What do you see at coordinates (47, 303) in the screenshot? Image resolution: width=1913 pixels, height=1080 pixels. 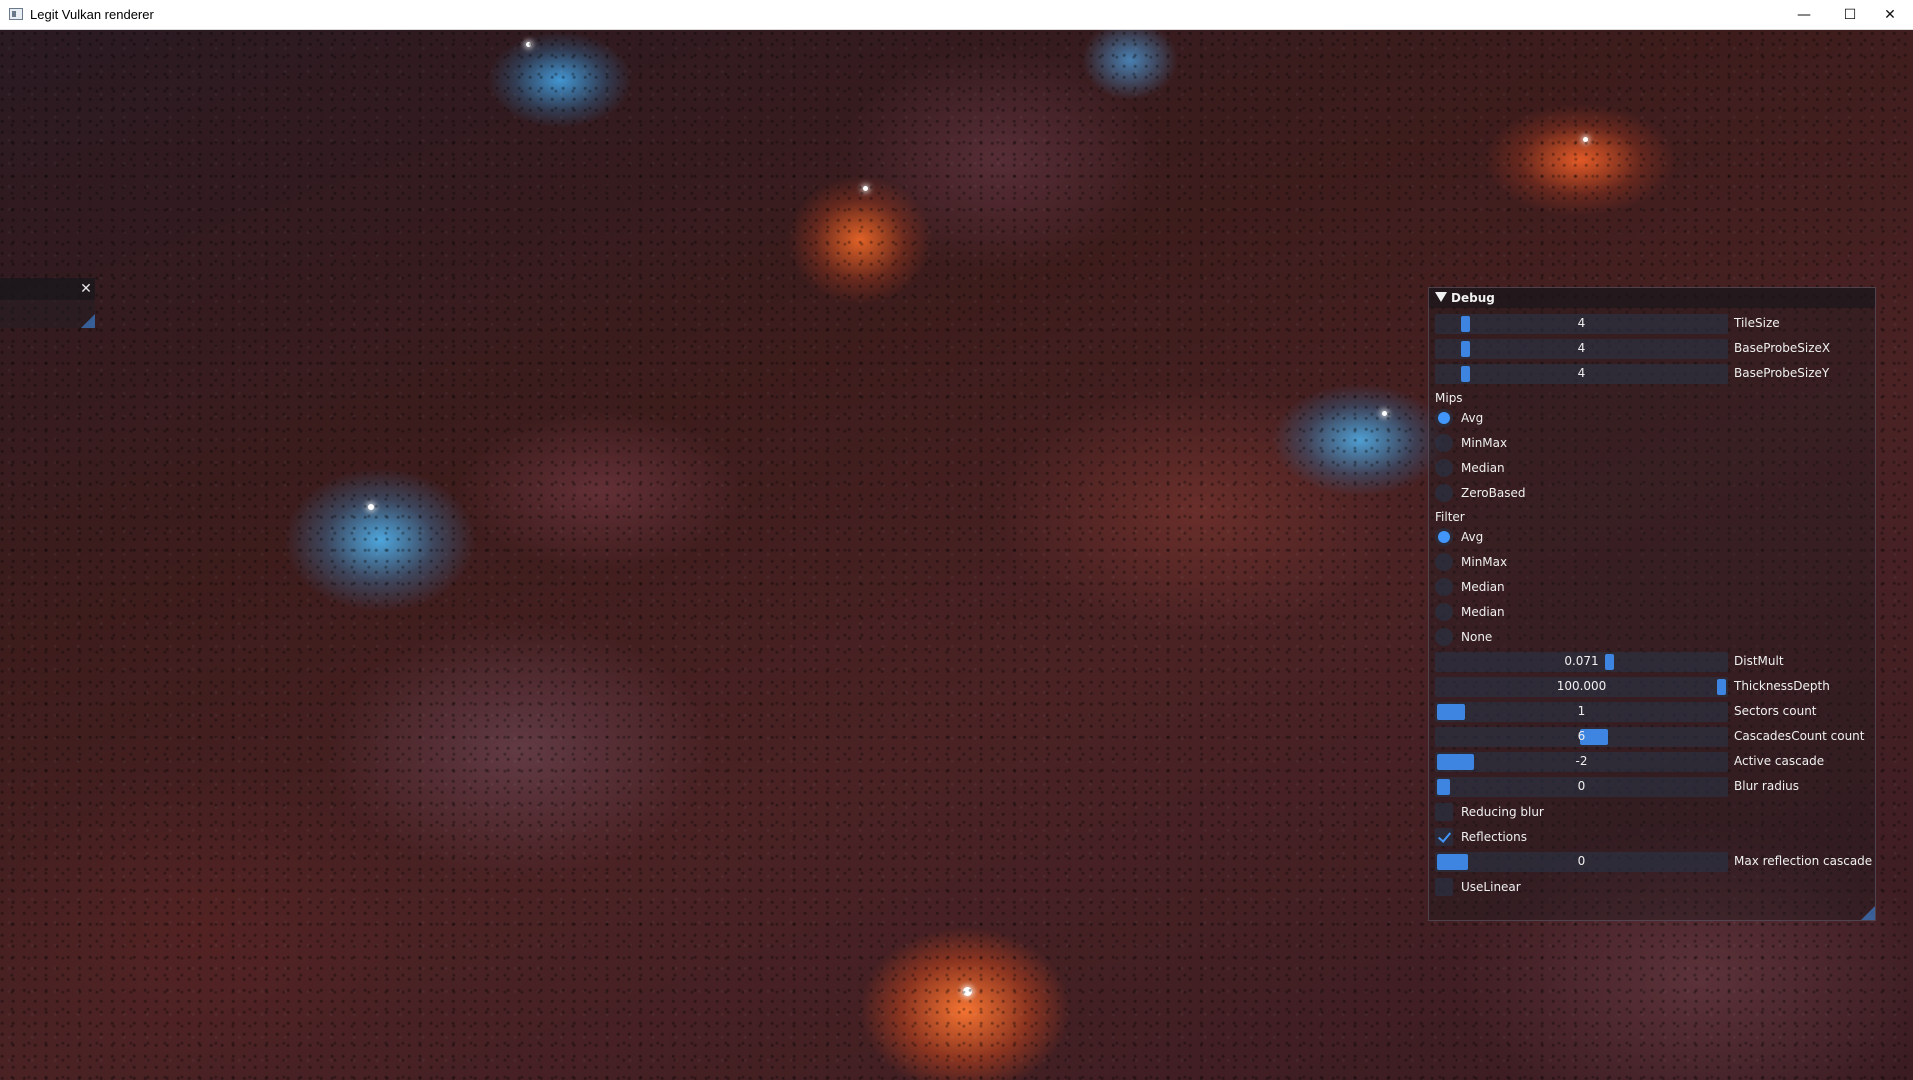 I see `collapsed-panel: ✕` at bounding box center [47, 303].